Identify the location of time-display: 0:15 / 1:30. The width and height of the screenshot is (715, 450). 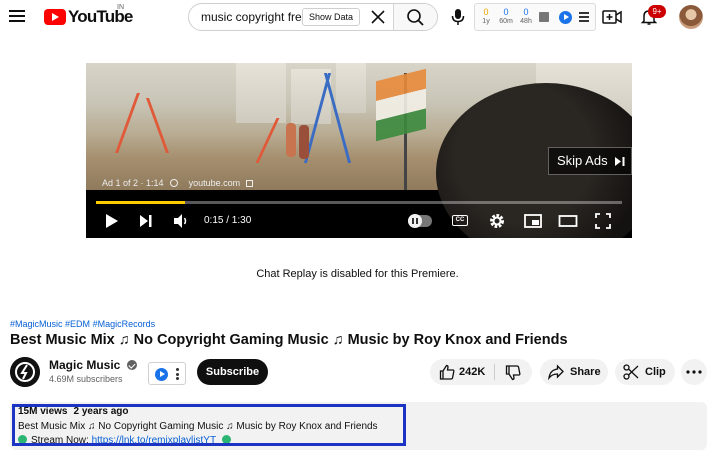
(228, 220).